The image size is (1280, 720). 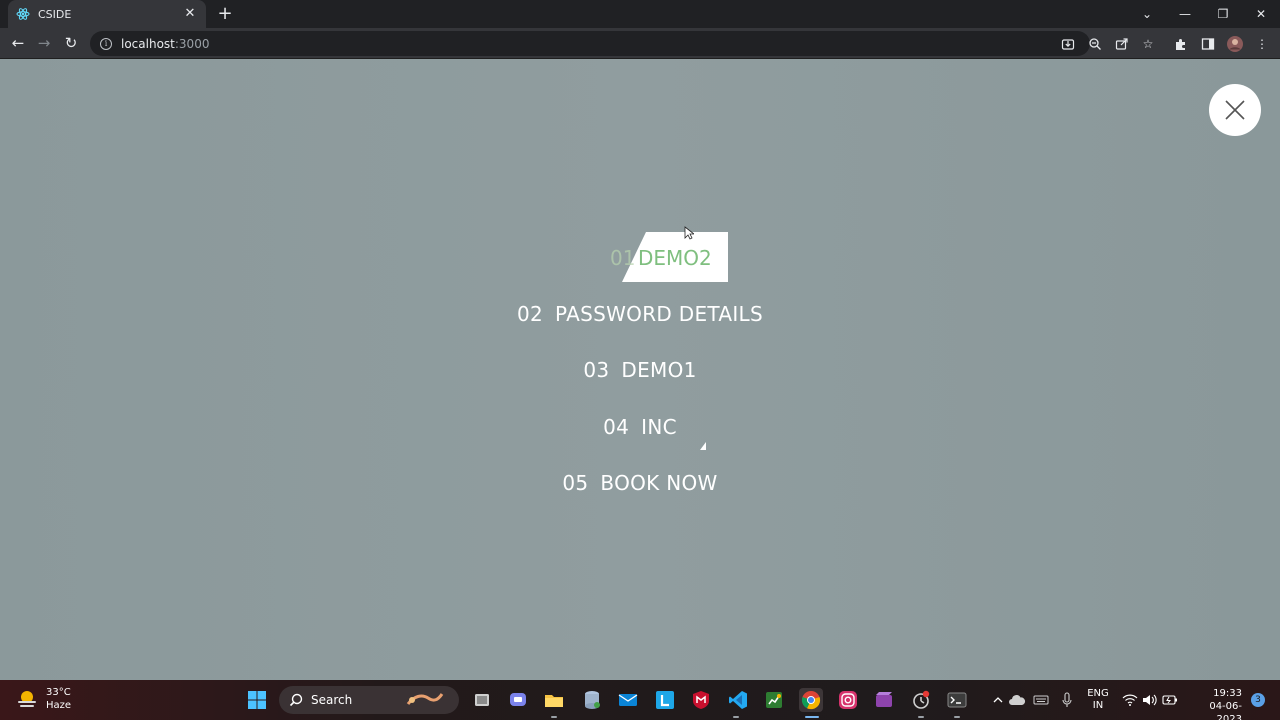 I want to click on menu-item-label: DEMO2, so click(x=675, y=258).